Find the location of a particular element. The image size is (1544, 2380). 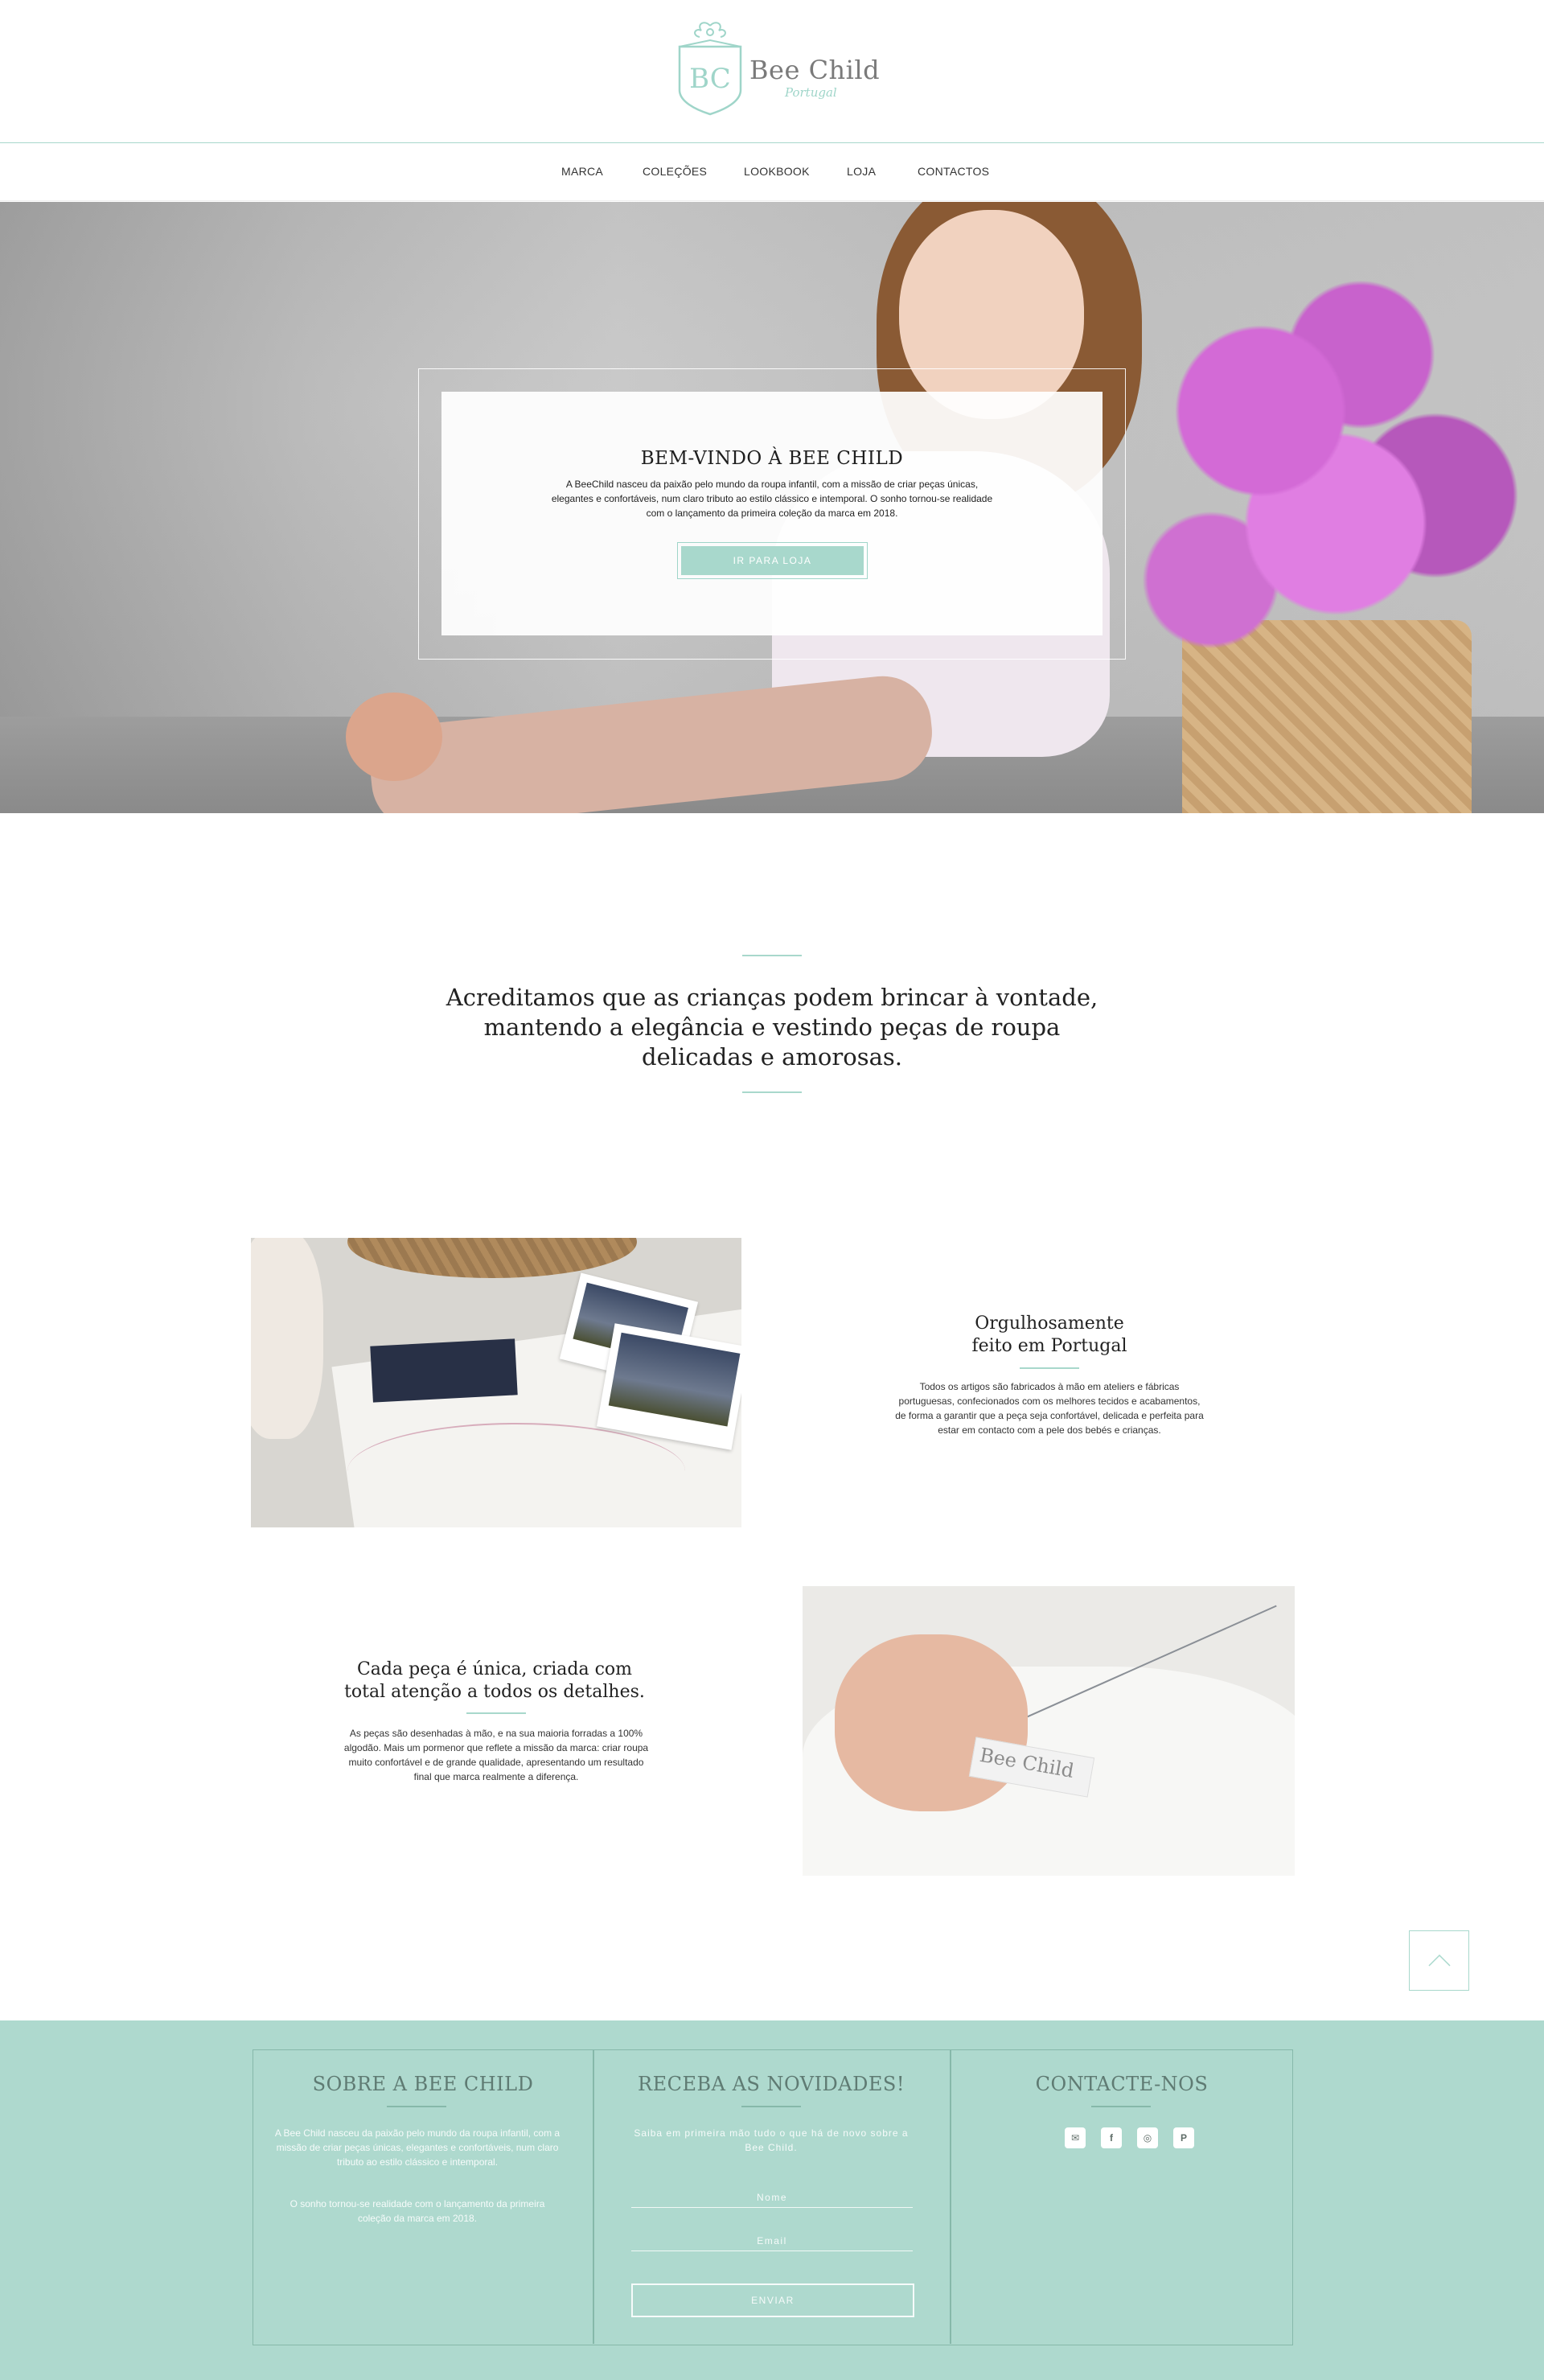

feature-2-title-line2: total atenção a todos os detalhes. is located at coordinates (494, 1692).